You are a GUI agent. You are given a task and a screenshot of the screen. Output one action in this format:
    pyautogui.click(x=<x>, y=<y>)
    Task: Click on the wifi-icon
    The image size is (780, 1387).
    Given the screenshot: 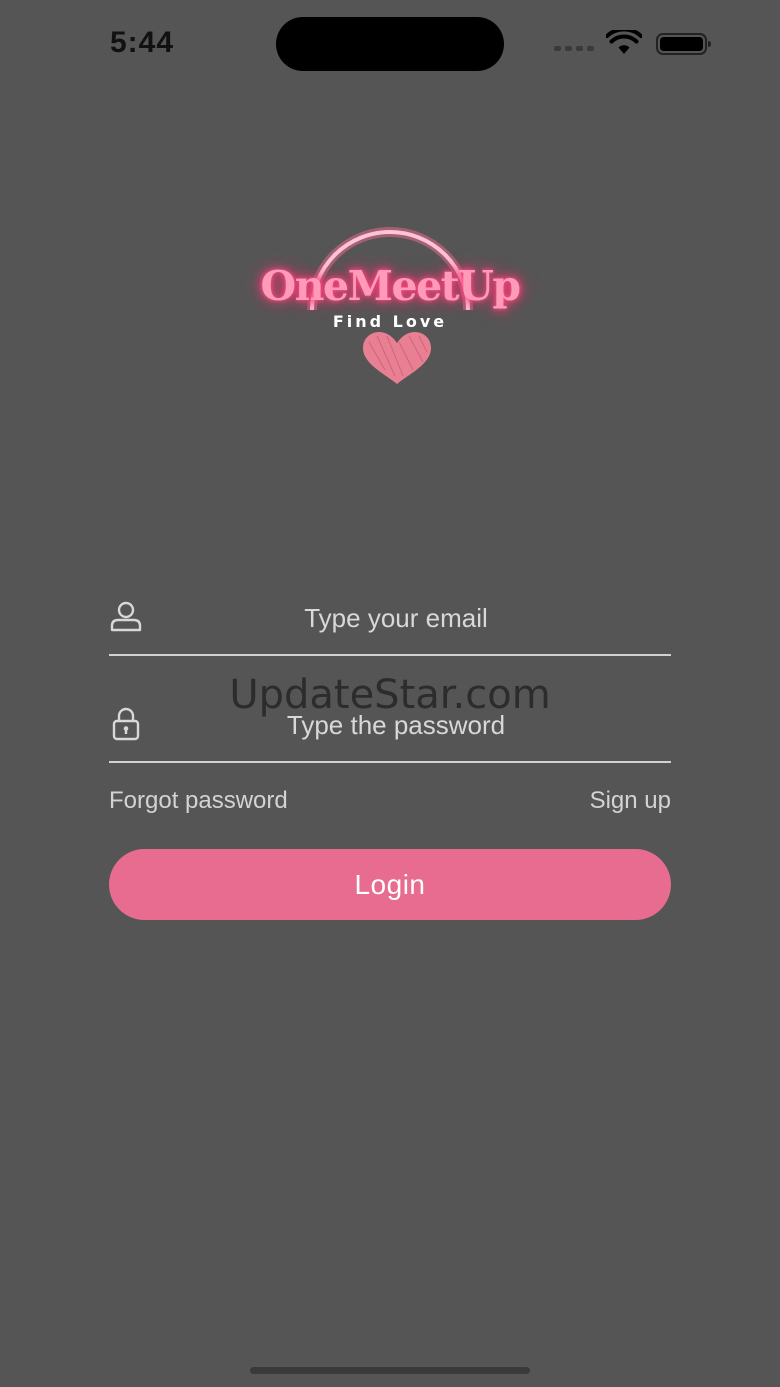 What is the action you would take?
    pyautogui.click(x=624, y=41)
    